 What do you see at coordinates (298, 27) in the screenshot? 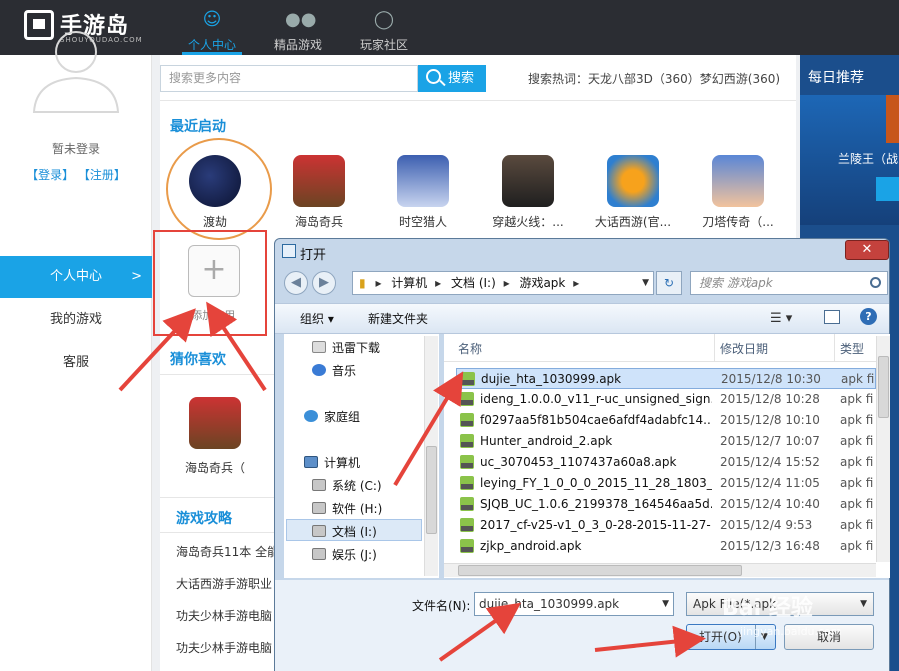
I see `tab-featured-games: ●● 精品游戏` at bounding box center [298, 27].